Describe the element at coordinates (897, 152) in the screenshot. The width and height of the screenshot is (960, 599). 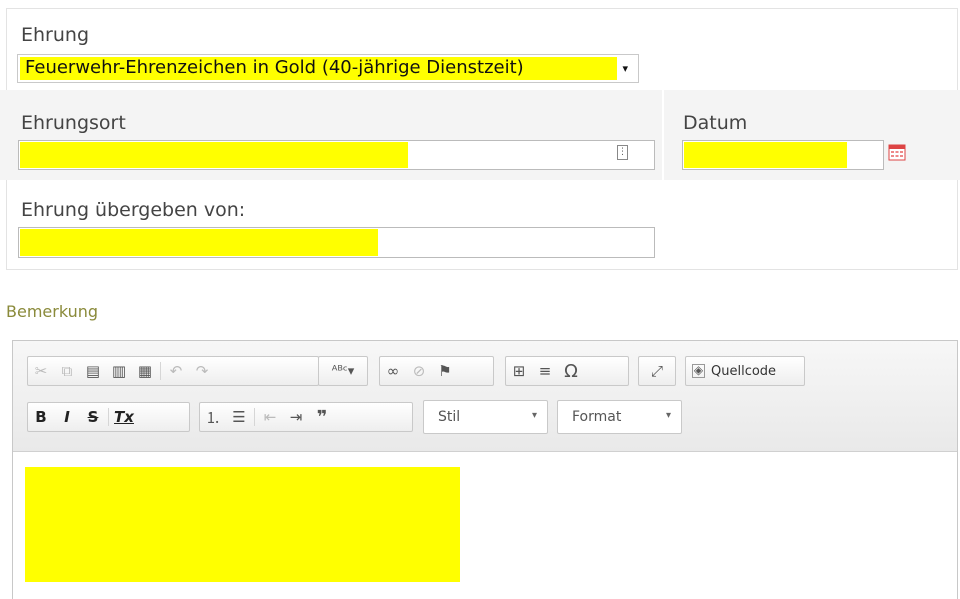
I see `calendar-icon` at that location.